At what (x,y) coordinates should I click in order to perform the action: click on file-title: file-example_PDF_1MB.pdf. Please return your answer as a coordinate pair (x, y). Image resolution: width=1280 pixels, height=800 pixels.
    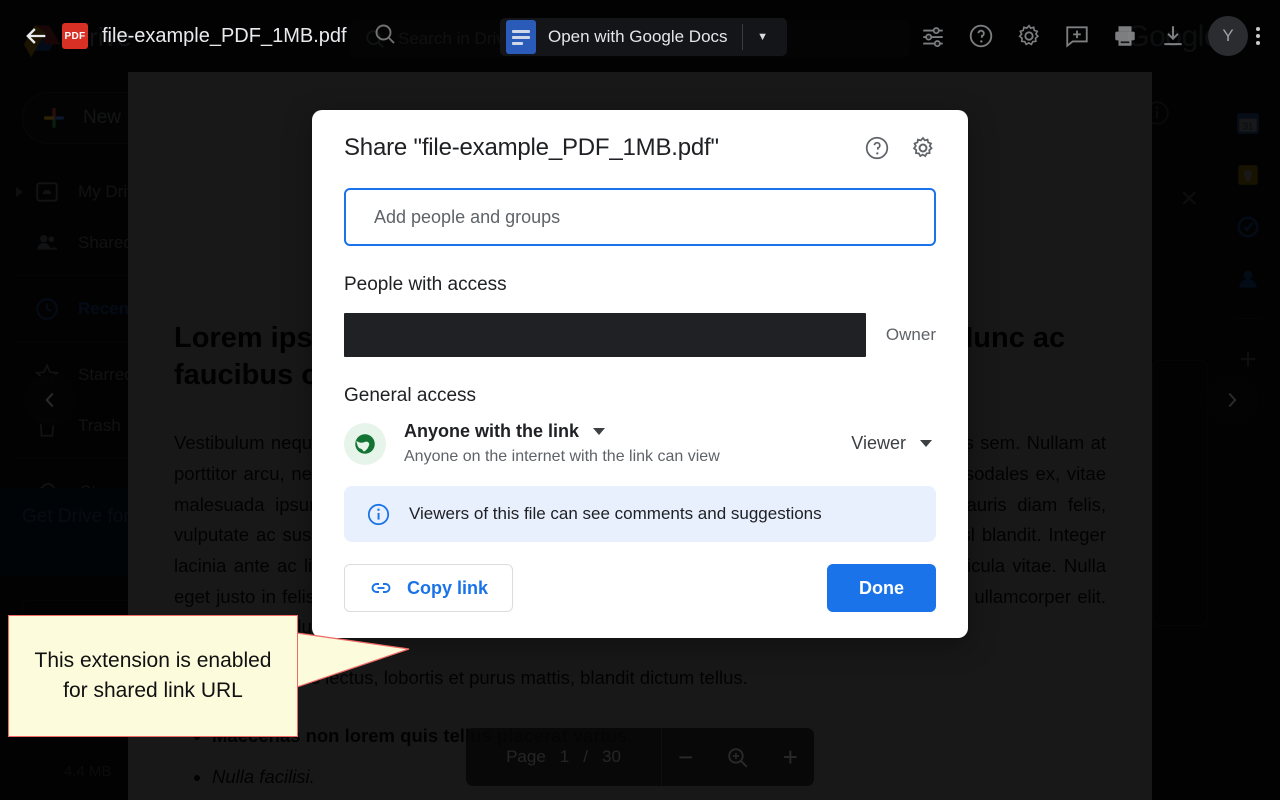
    Looking at the image, I should click on (224, 35).